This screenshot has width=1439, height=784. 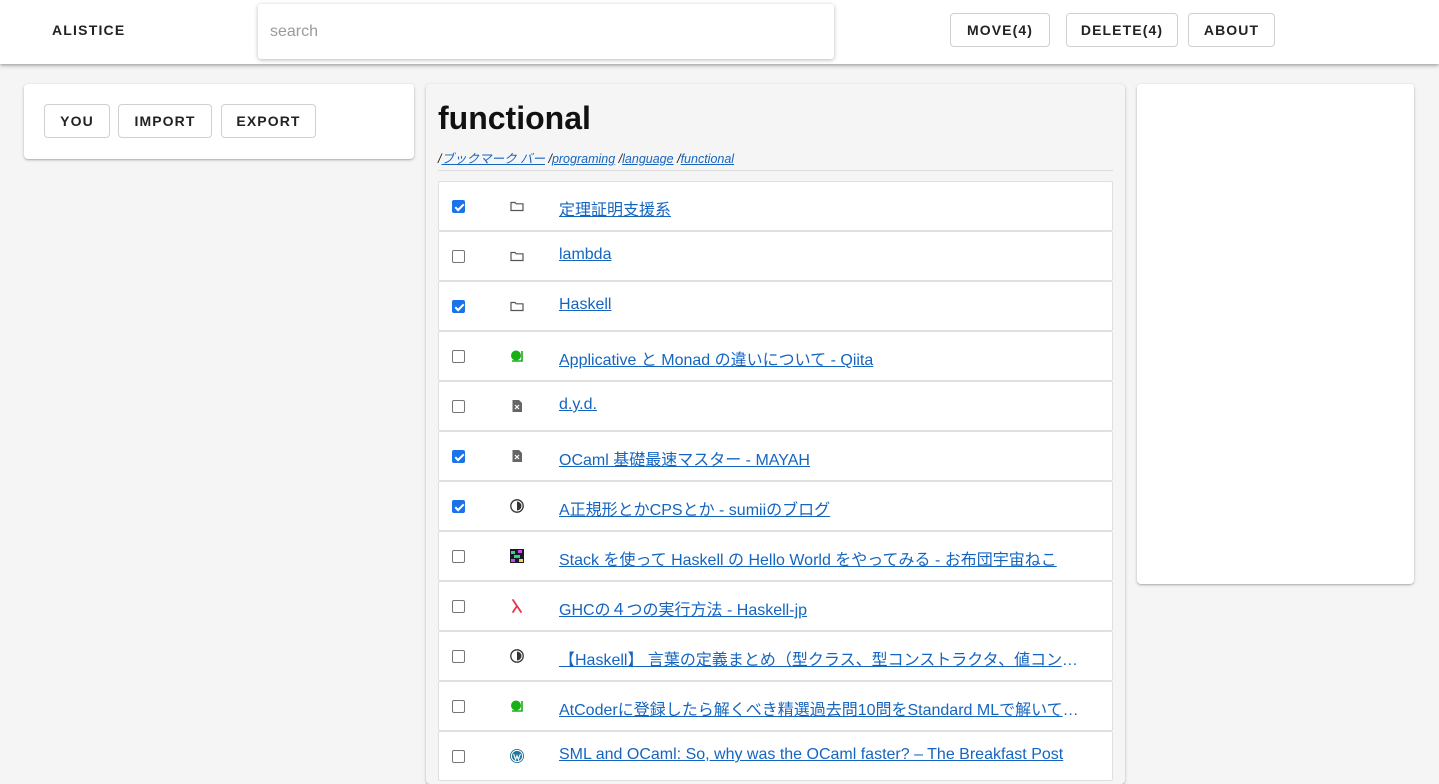 What do you see at coordinates (1275, 334) in the screenshot?
I see `detail-panel` at bounding box center [1275, 334].